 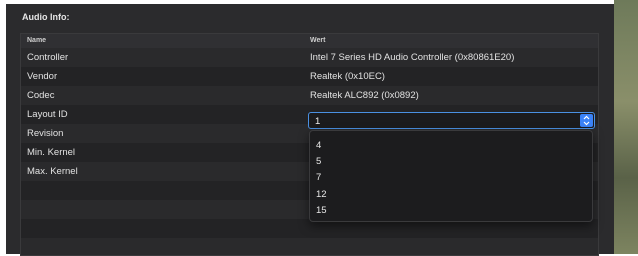 I want to click on row-name: Vendor, so click(x=42, y=76).